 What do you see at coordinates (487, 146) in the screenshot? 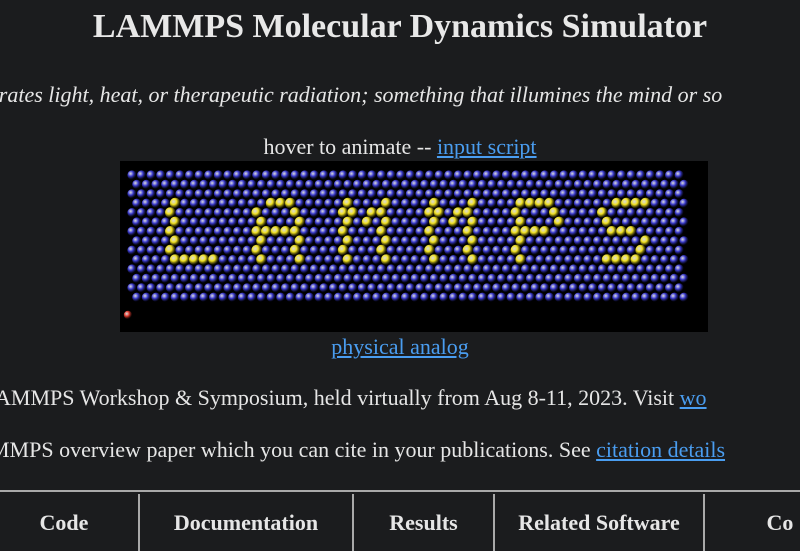
I see `input-script-link: input script` at bounding box center [487, 146].